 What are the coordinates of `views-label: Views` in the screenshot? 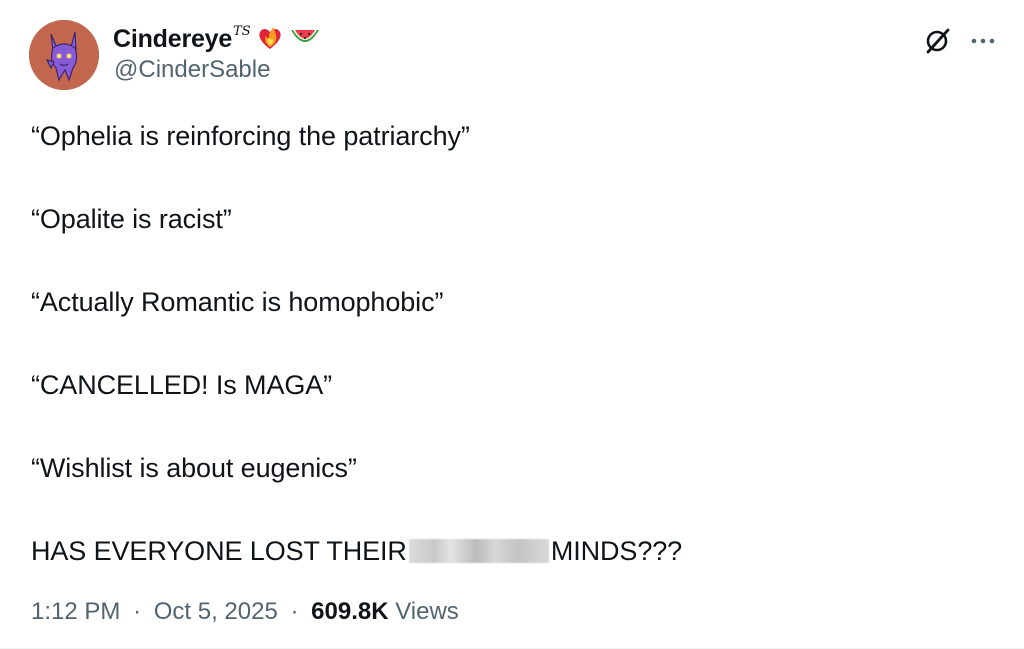 It's located at (427, 611).